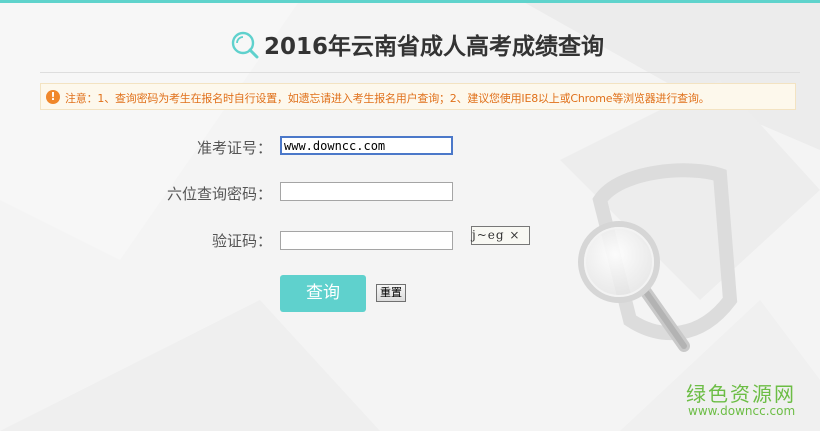 The height and width of the screenshot is (431, 820). I want to click on search-icon, so click(245, 45).